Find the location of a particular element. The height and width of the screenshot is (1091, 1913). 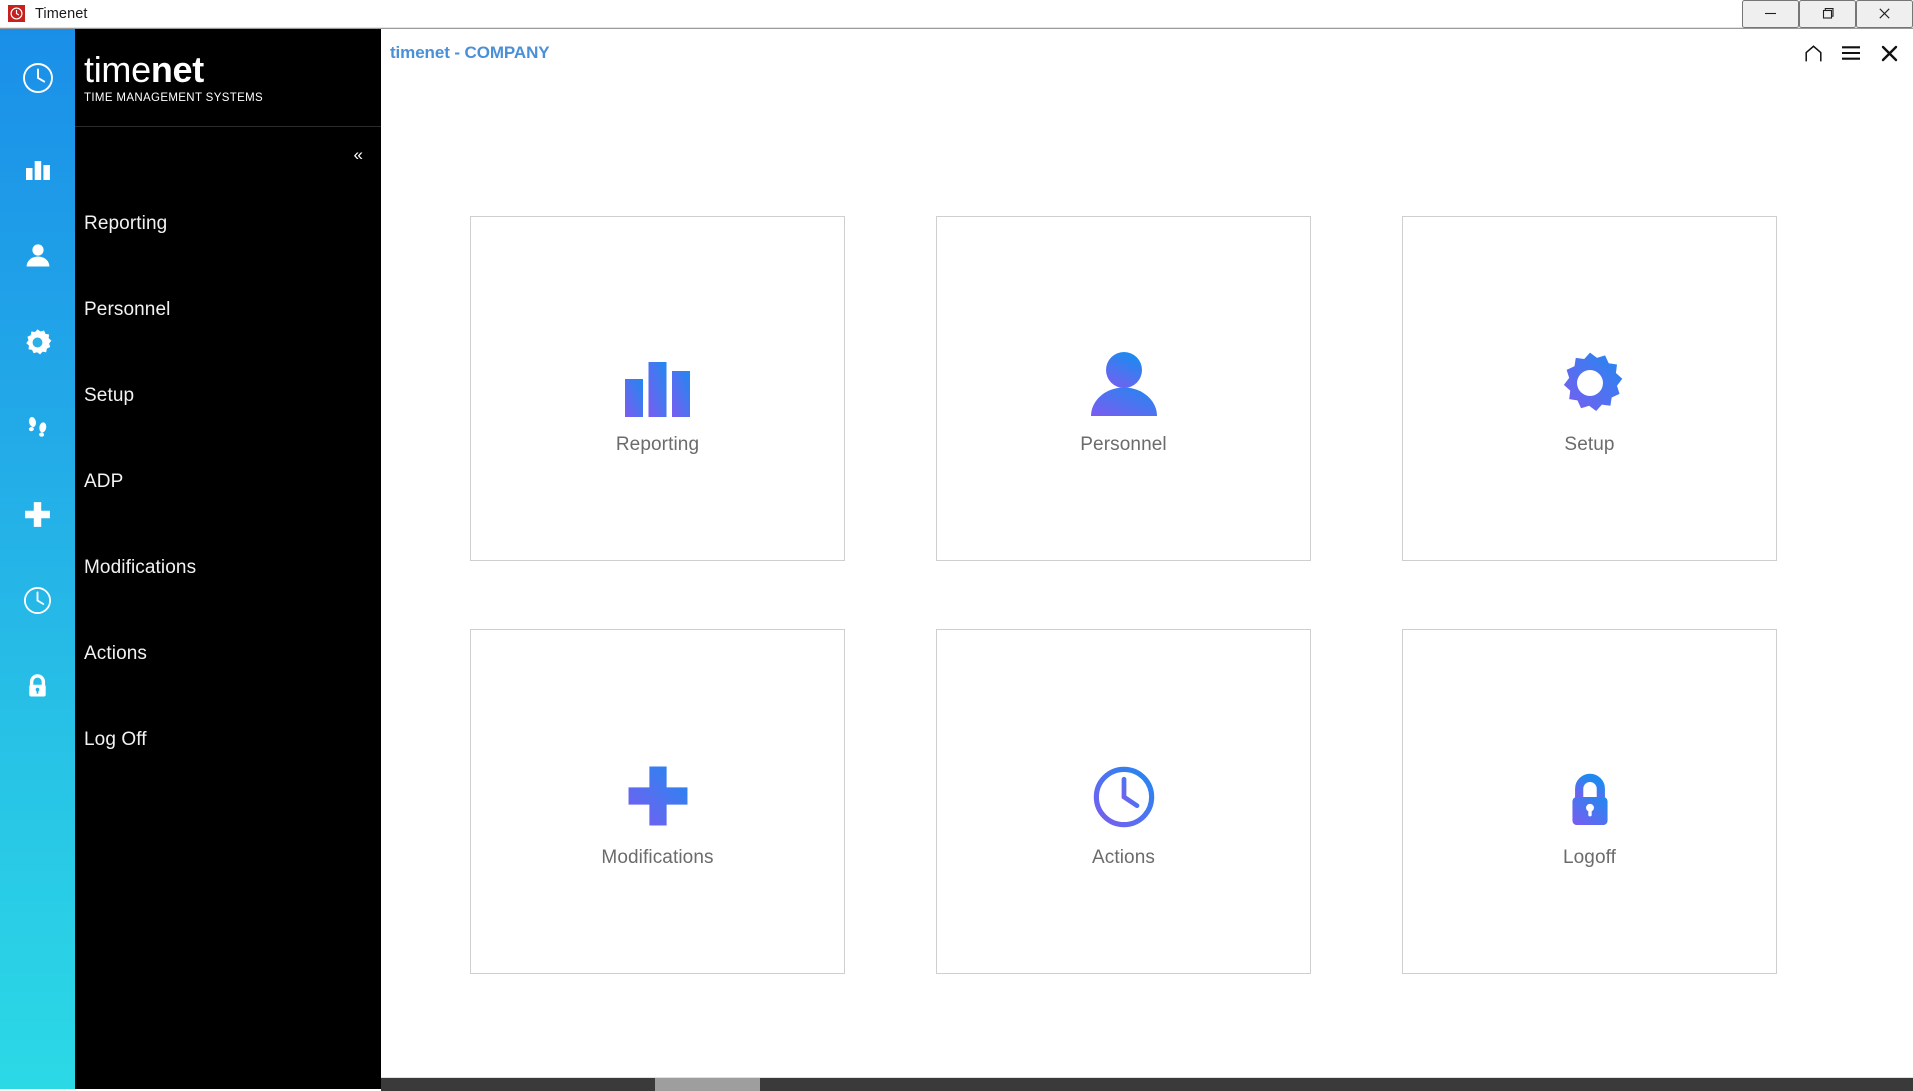

tile-modifications: Modifications is located at coordinates (657, 801).